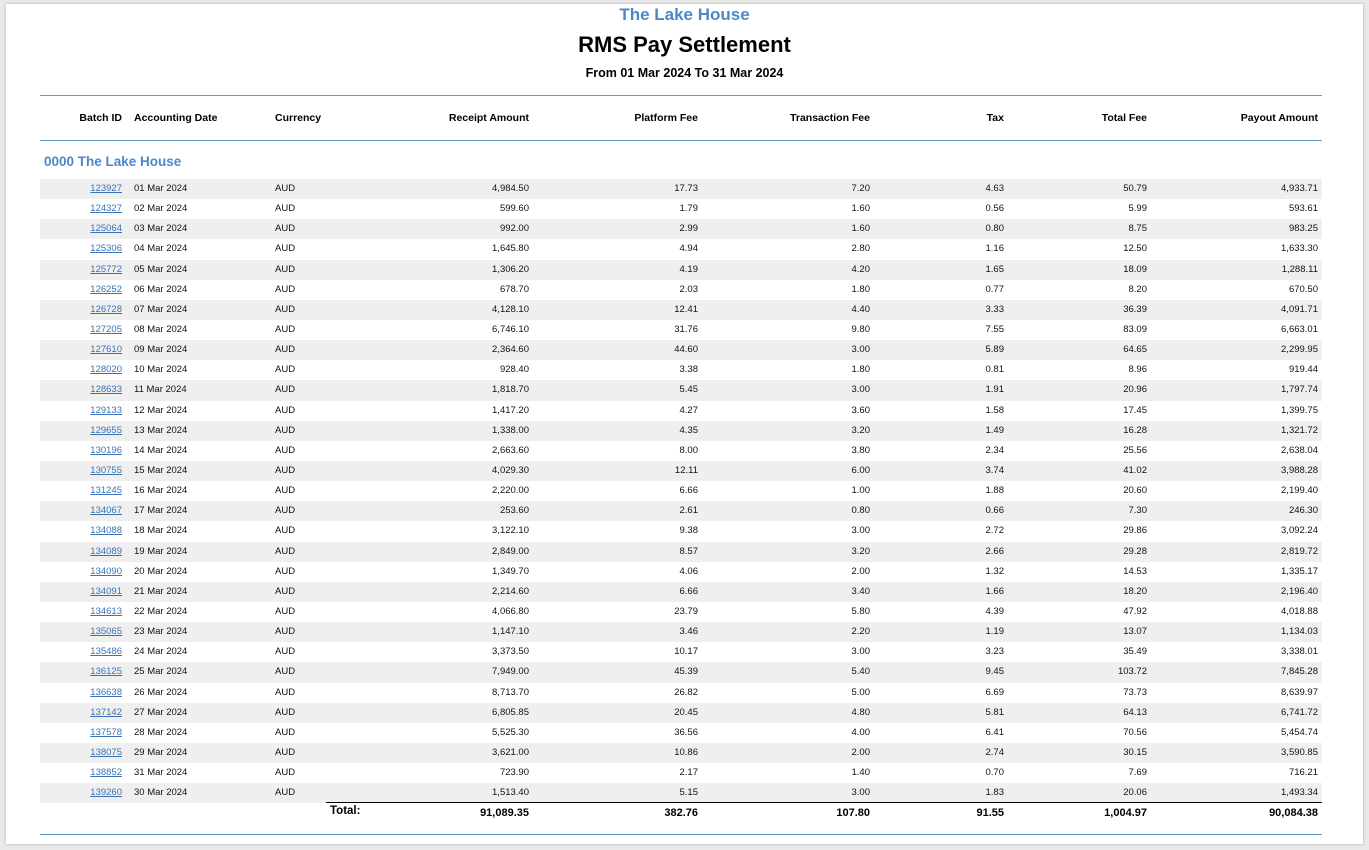 Image resolution: width=1369 pixels, height=850 pixels. What do you see at coordinates (81, 571) in the screenshot?
I see `batch-id-link: 134090` at bounding box center [81, 571].